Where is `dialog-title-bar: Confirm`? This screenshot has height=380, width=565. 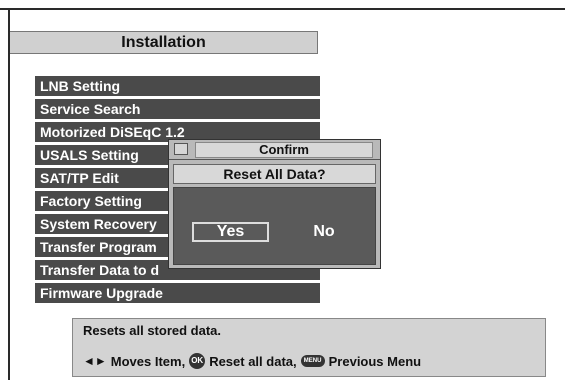
dialog-title-bar: Confirm is located at coordinates (274, 150).